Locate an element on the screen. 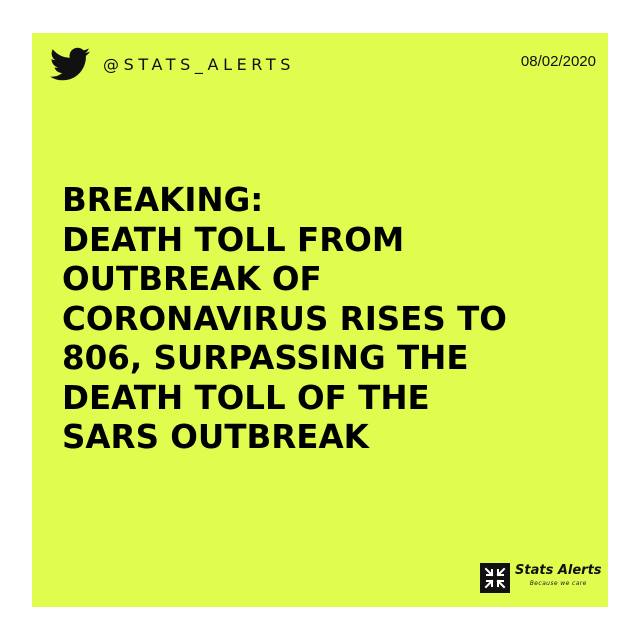 The height and width of the screenshot is (640, 640). twitter-bird-icon is located at coordinates (70, 64).